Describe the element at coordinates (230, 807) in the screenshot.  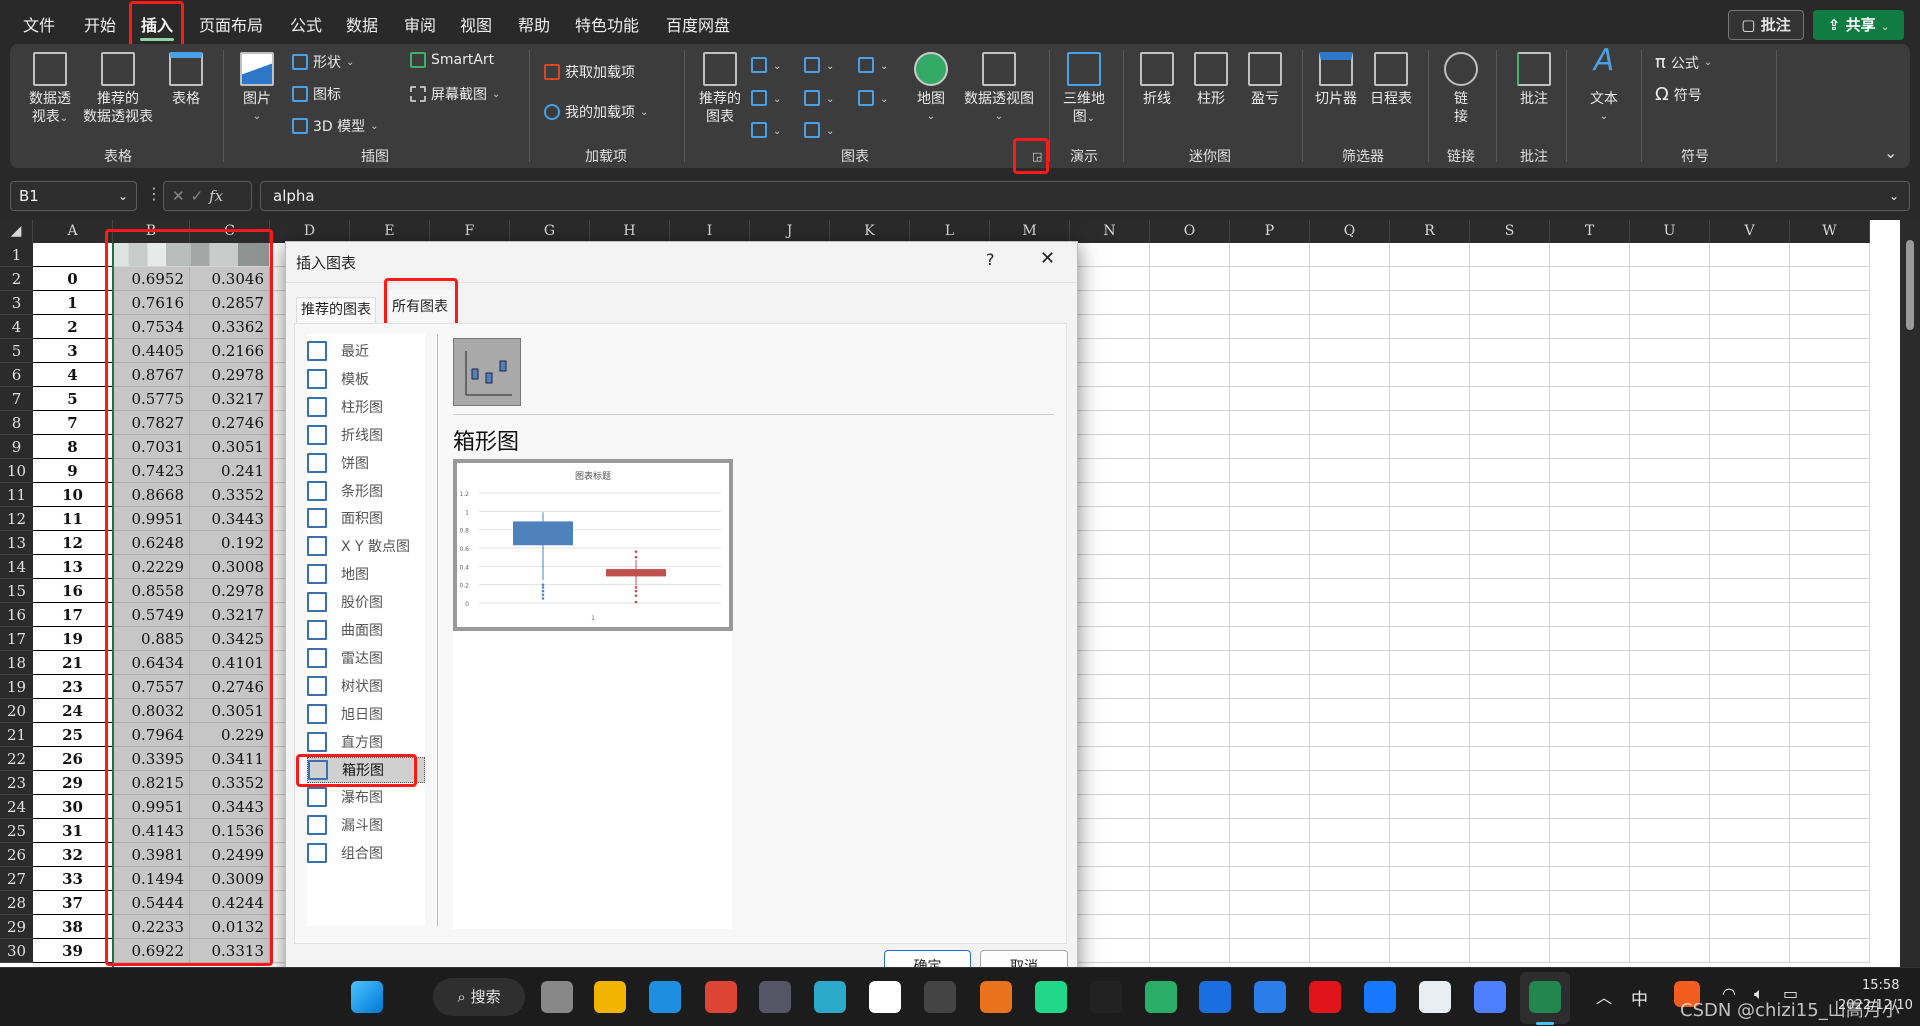
I see `cell: 0.3443` at that location.